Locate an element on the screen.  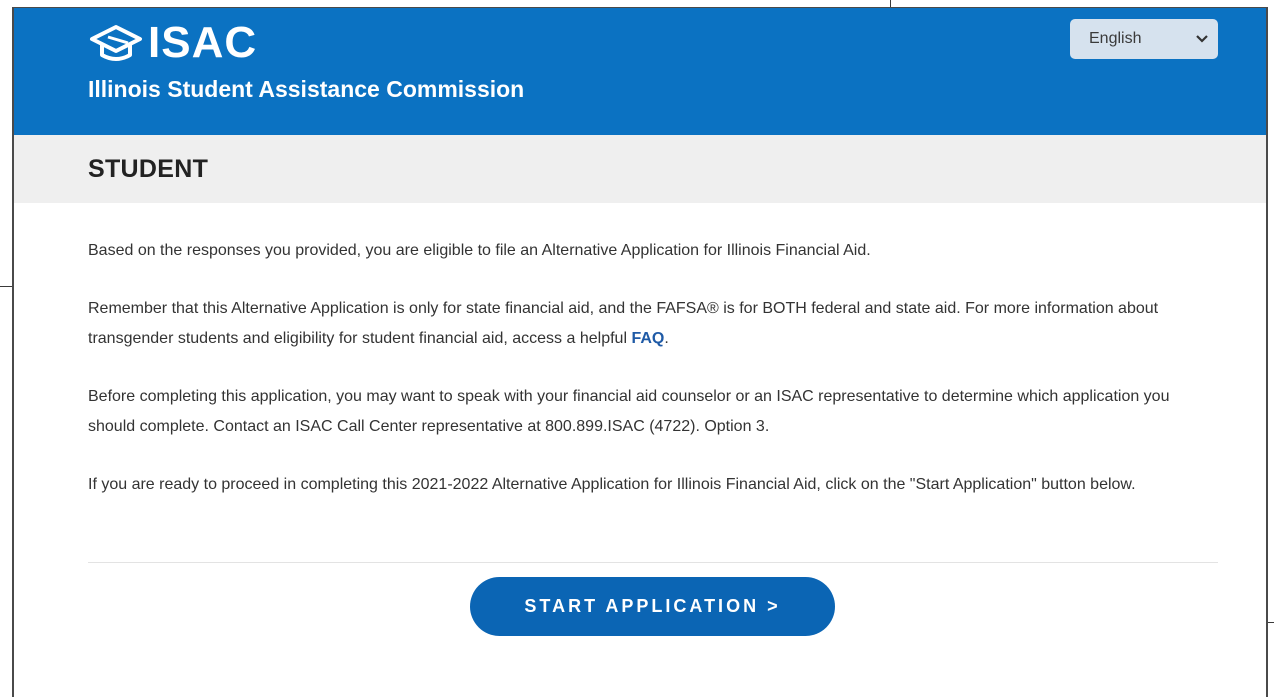
page-title: STUDENT is located at coordinates (148, 169).